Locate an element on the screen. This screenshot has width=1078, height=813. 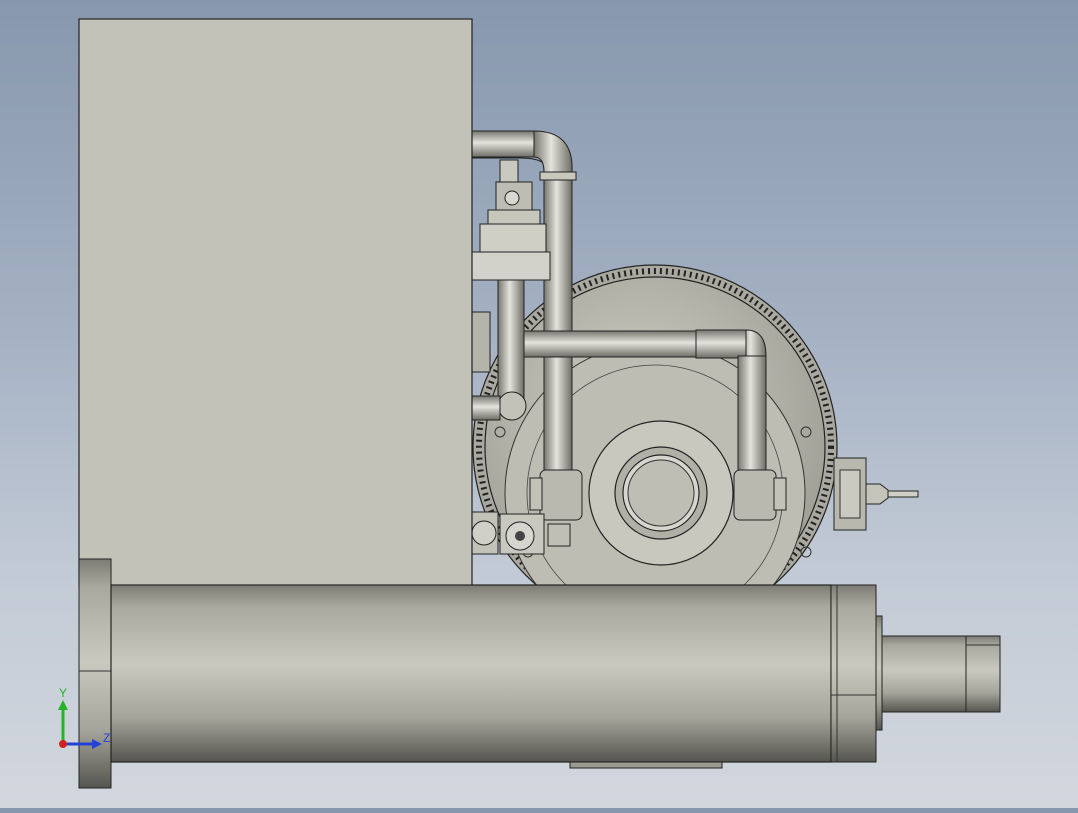
x-axis-point is located at coordinates (63, 744).